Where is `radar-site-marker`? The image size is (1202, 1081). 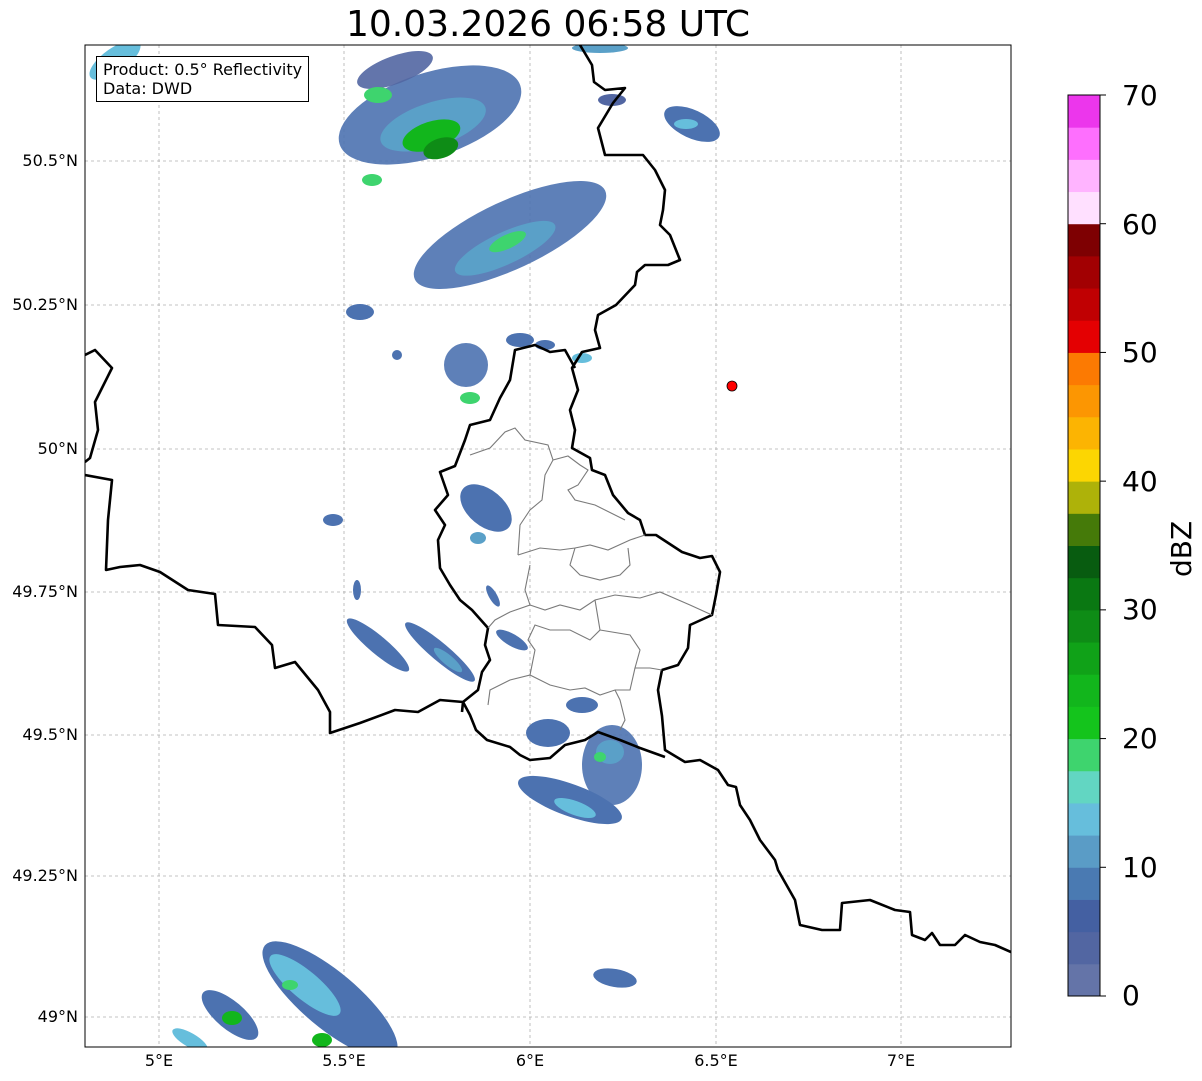 radar-site-marker is located at coordinates (732, 386).